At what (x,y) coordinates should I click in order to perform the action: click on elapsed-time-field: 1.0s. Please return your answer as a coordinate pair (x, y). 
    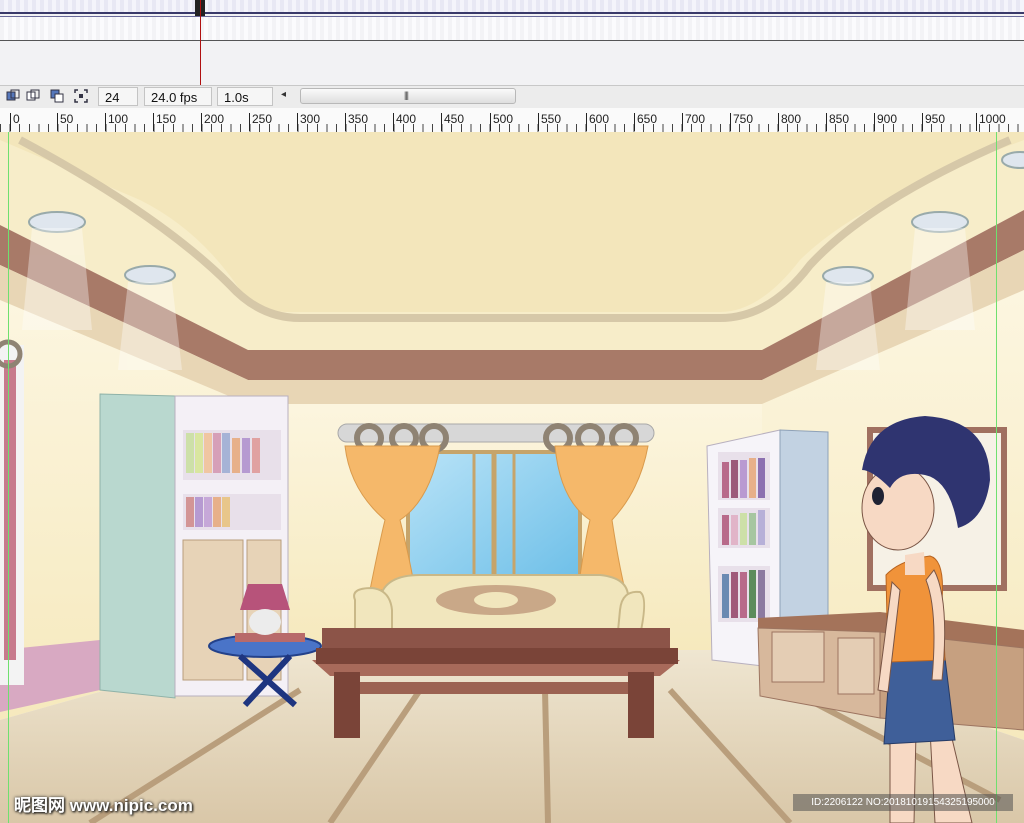
    Looking at the image, I should click on (245, 96).